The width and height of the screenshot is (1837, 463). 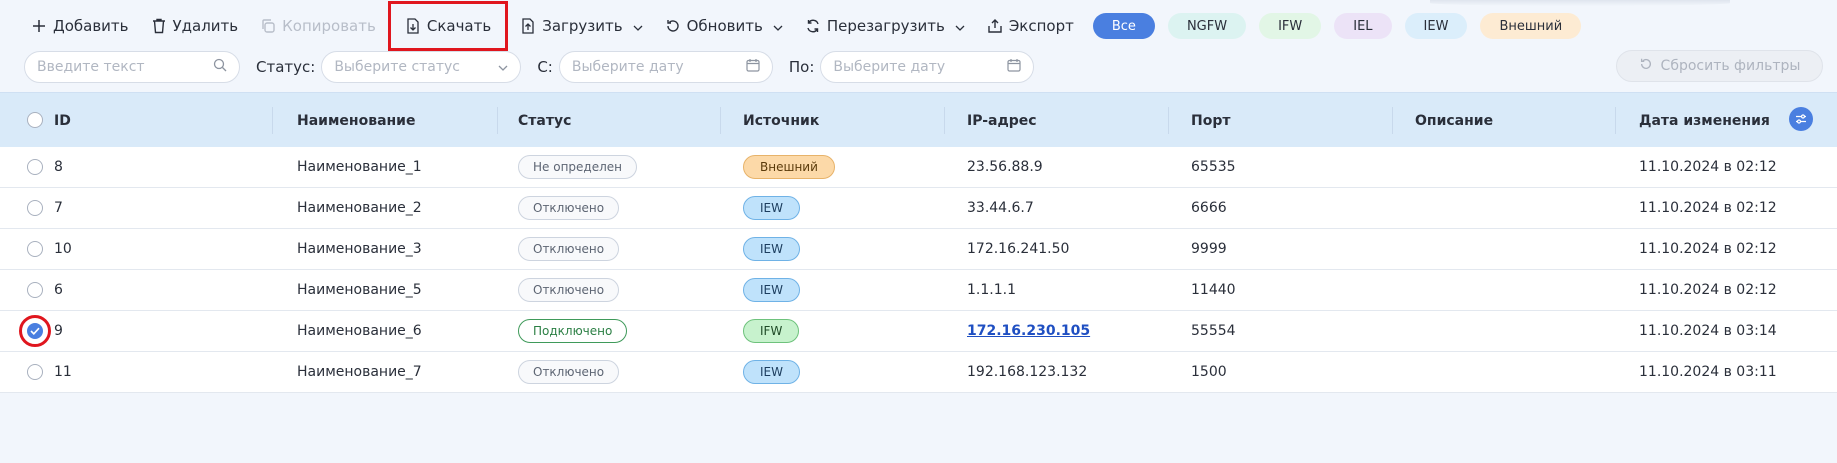 I want to click on status-select: Выберите статус, so click(x=421, y=67).